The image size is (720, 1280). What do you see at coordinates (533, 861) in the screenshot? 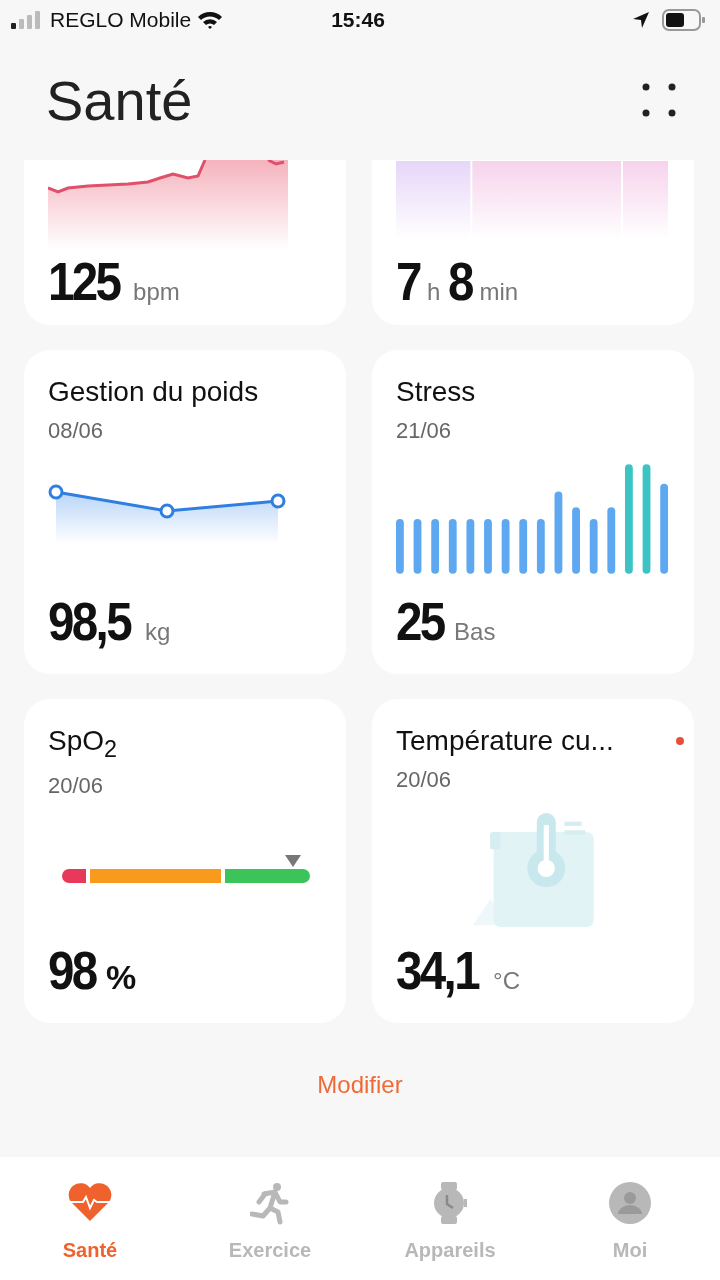
I see `health-card: Température cu... 20/06 34,1 °C` at bounding box center [533, 861].